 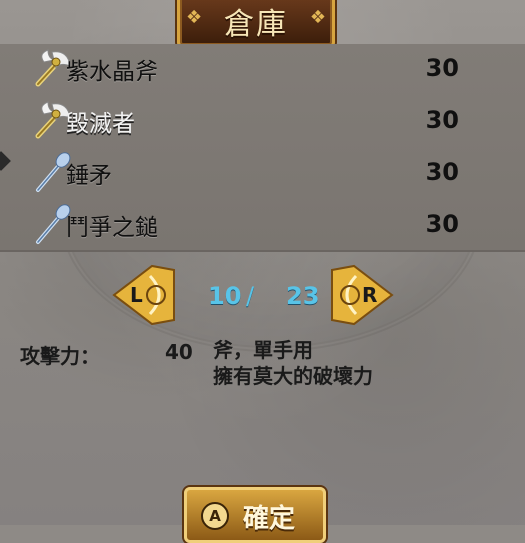 I want to click on page-title: 倉庫, so click(x=256, y=24).